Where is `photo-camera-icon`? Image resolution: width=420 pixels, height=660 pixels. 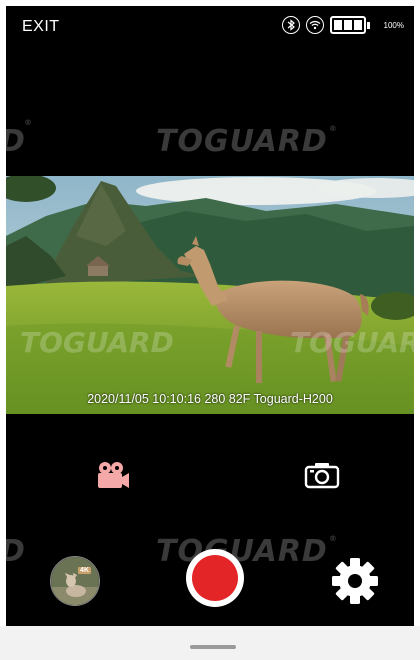 photo-camera-icon is located at coordinates (322, 476).